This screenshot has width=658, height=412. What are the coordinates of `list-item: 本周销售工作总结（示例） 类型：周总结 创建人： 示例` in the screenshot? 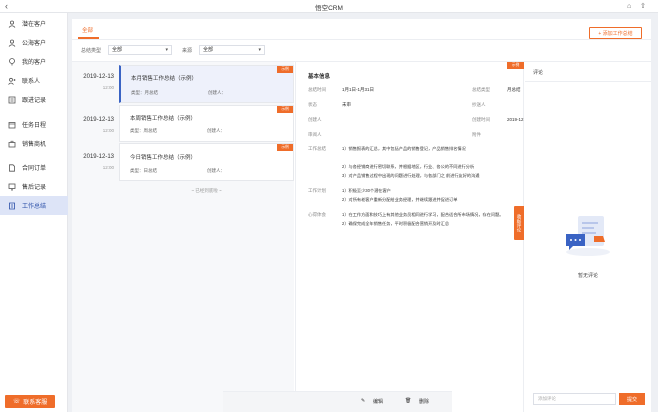 It's located at (206, 123).